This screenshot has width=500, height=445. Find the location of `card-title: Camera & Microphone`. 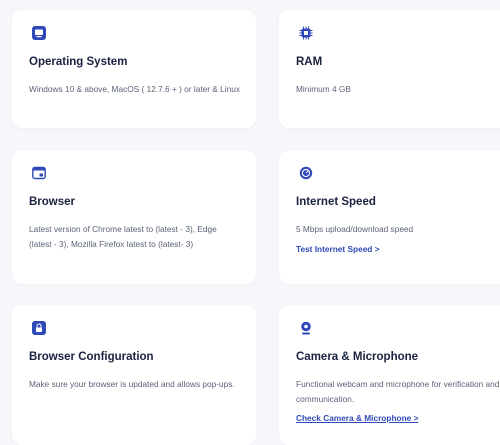

card-title: Camera & Microphone is located at coordinates (357, 357).